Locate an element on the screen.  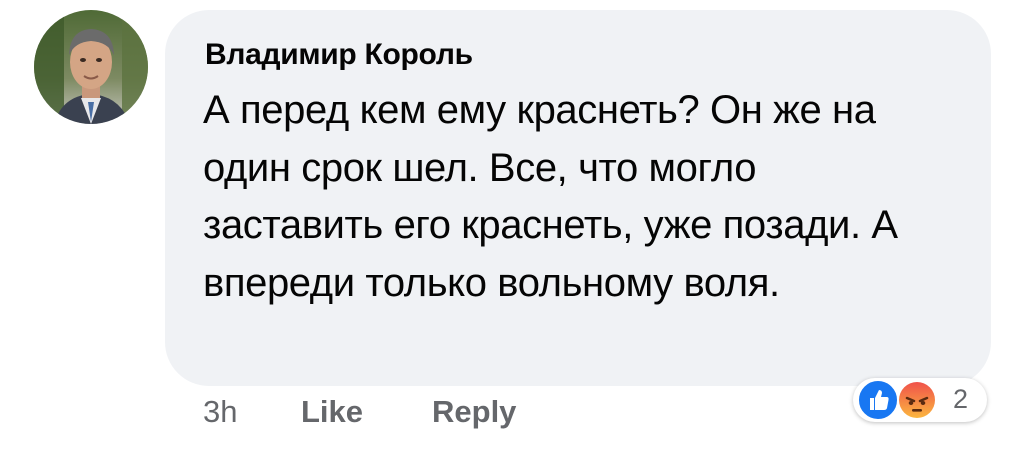
avatar is located at coordinates (91, 67).